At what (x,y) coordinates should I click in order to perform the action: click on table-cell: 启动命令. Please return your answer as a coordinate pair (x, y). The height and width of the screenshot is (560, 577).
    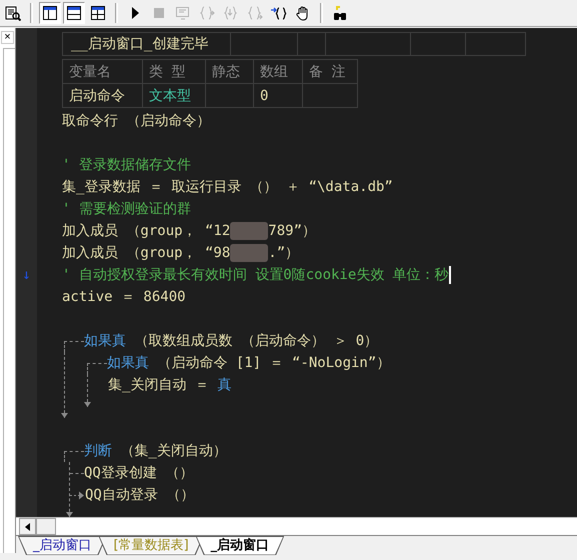
    Looking at the image, I should click on (97, 95).